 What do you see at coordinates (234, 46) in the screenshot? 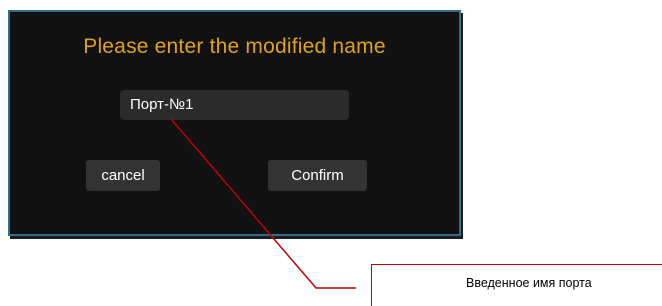
I see `dialog-title: Please enter the modified name` at bounding box center [234, 46].